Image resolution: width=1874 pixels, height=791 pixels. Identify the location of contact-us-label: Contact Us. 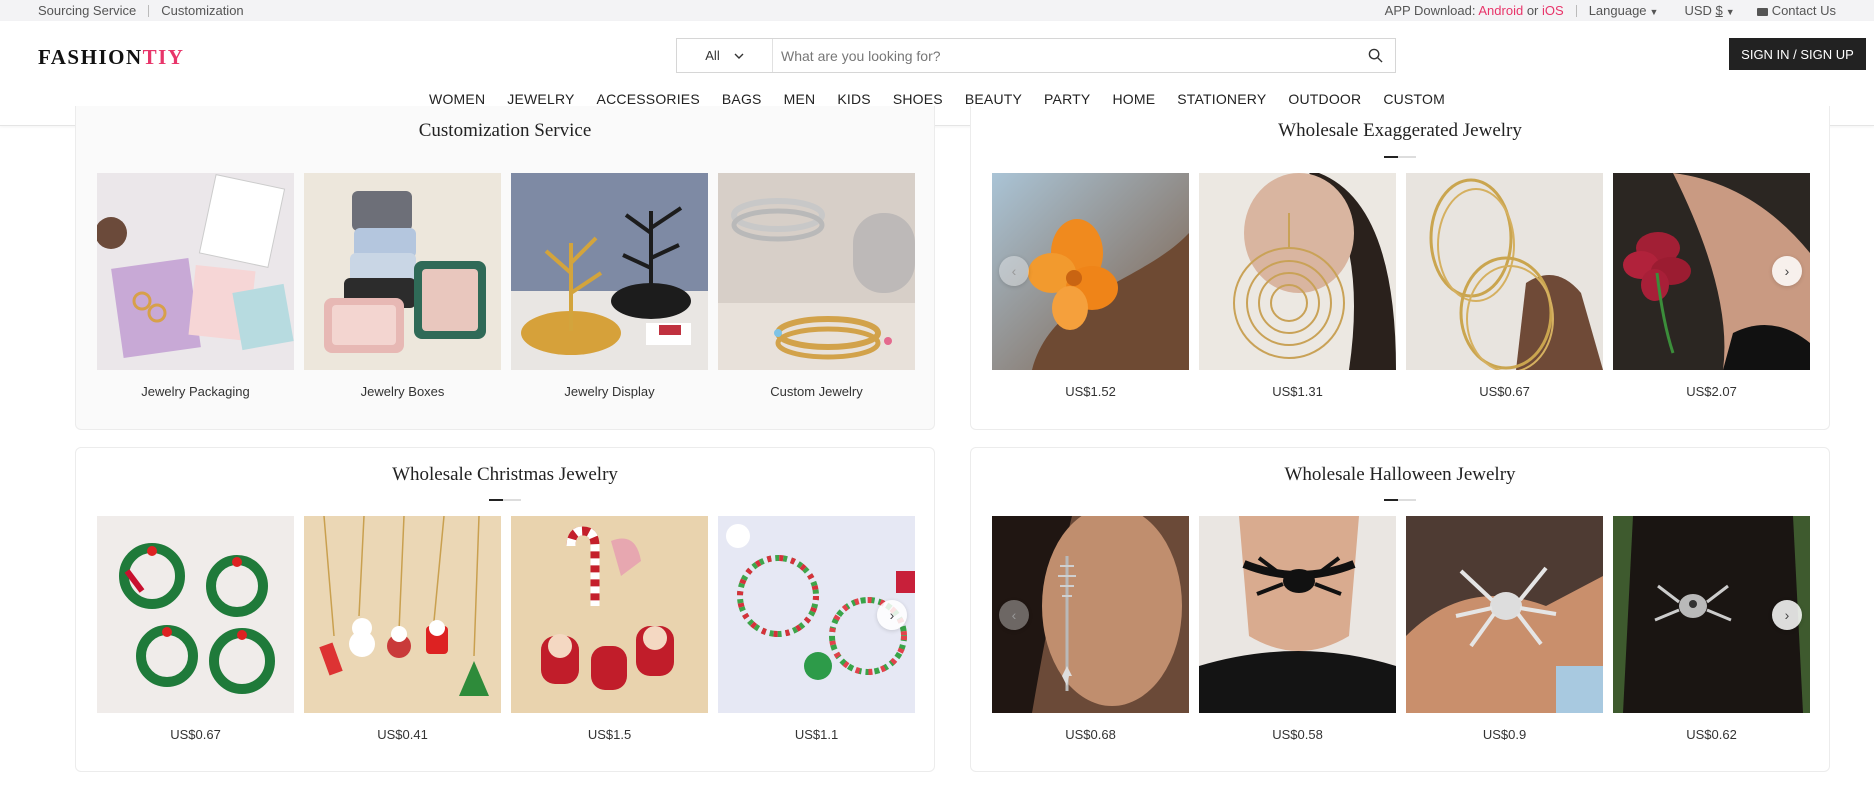
(1803, 10).